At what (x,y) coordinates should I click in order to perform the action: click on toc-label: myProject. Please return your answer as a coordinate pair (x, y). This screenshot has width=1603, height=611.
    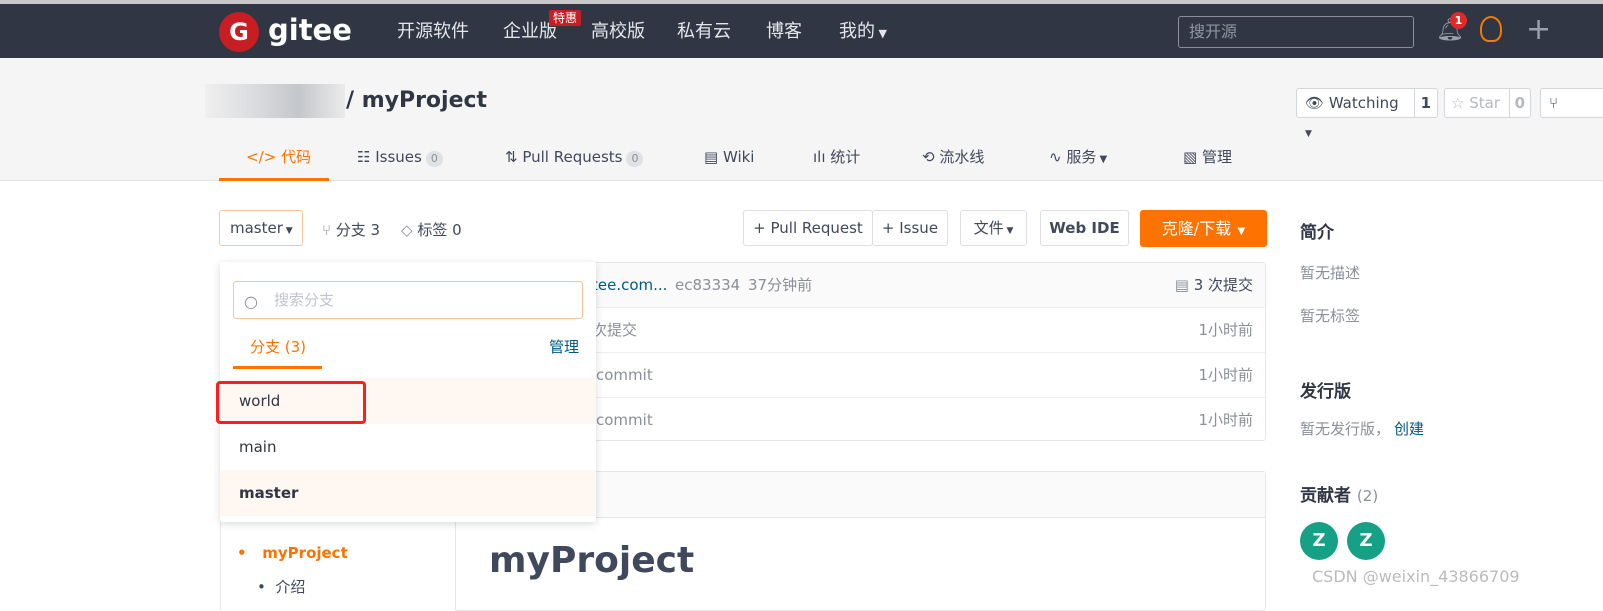
    Looking at the image, I should click on (305, 553).